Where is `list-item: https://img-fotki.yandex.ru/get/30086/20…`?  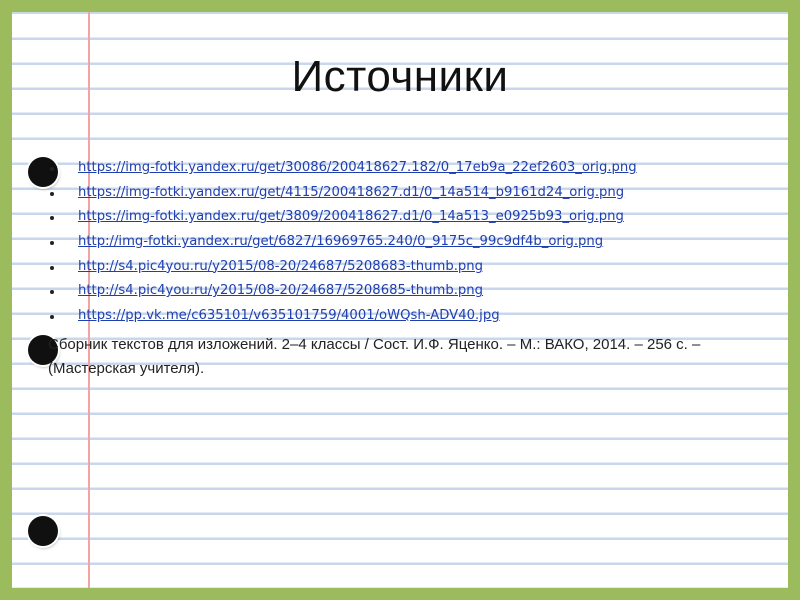 list-item: https://img-fotki.yandex.ru/get/30086/20… is located at coordinates (408, 168).